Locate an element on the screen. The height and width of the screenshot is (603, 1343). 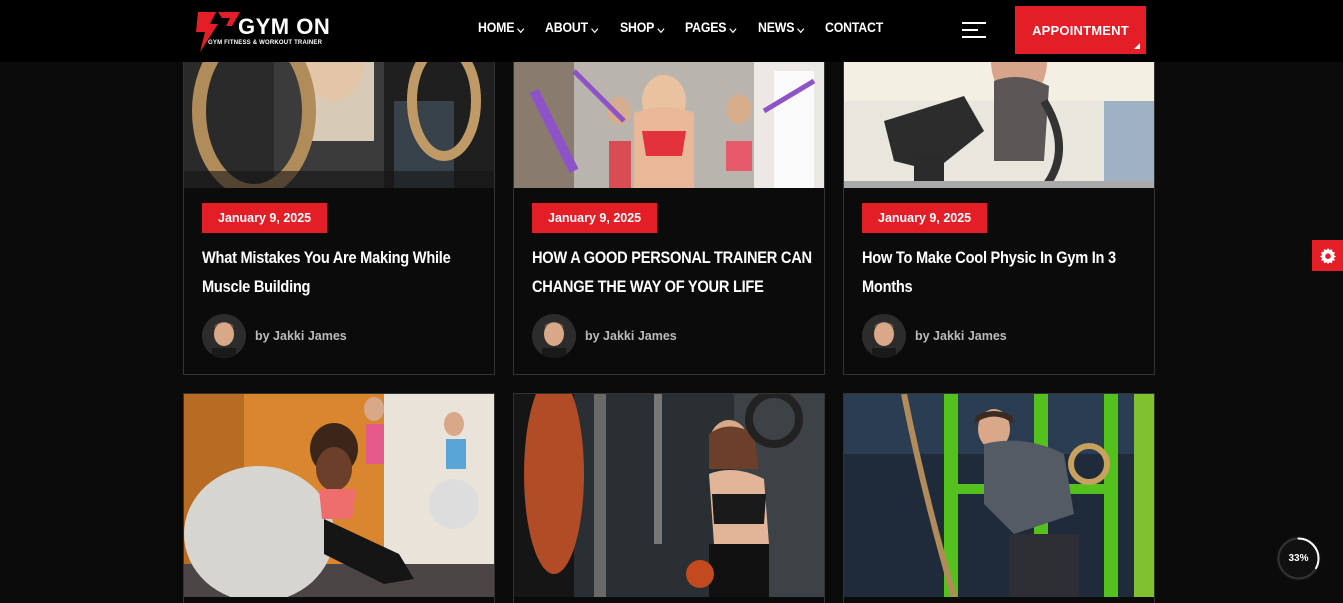
gear-icon is located at coordinates (1327, 255).